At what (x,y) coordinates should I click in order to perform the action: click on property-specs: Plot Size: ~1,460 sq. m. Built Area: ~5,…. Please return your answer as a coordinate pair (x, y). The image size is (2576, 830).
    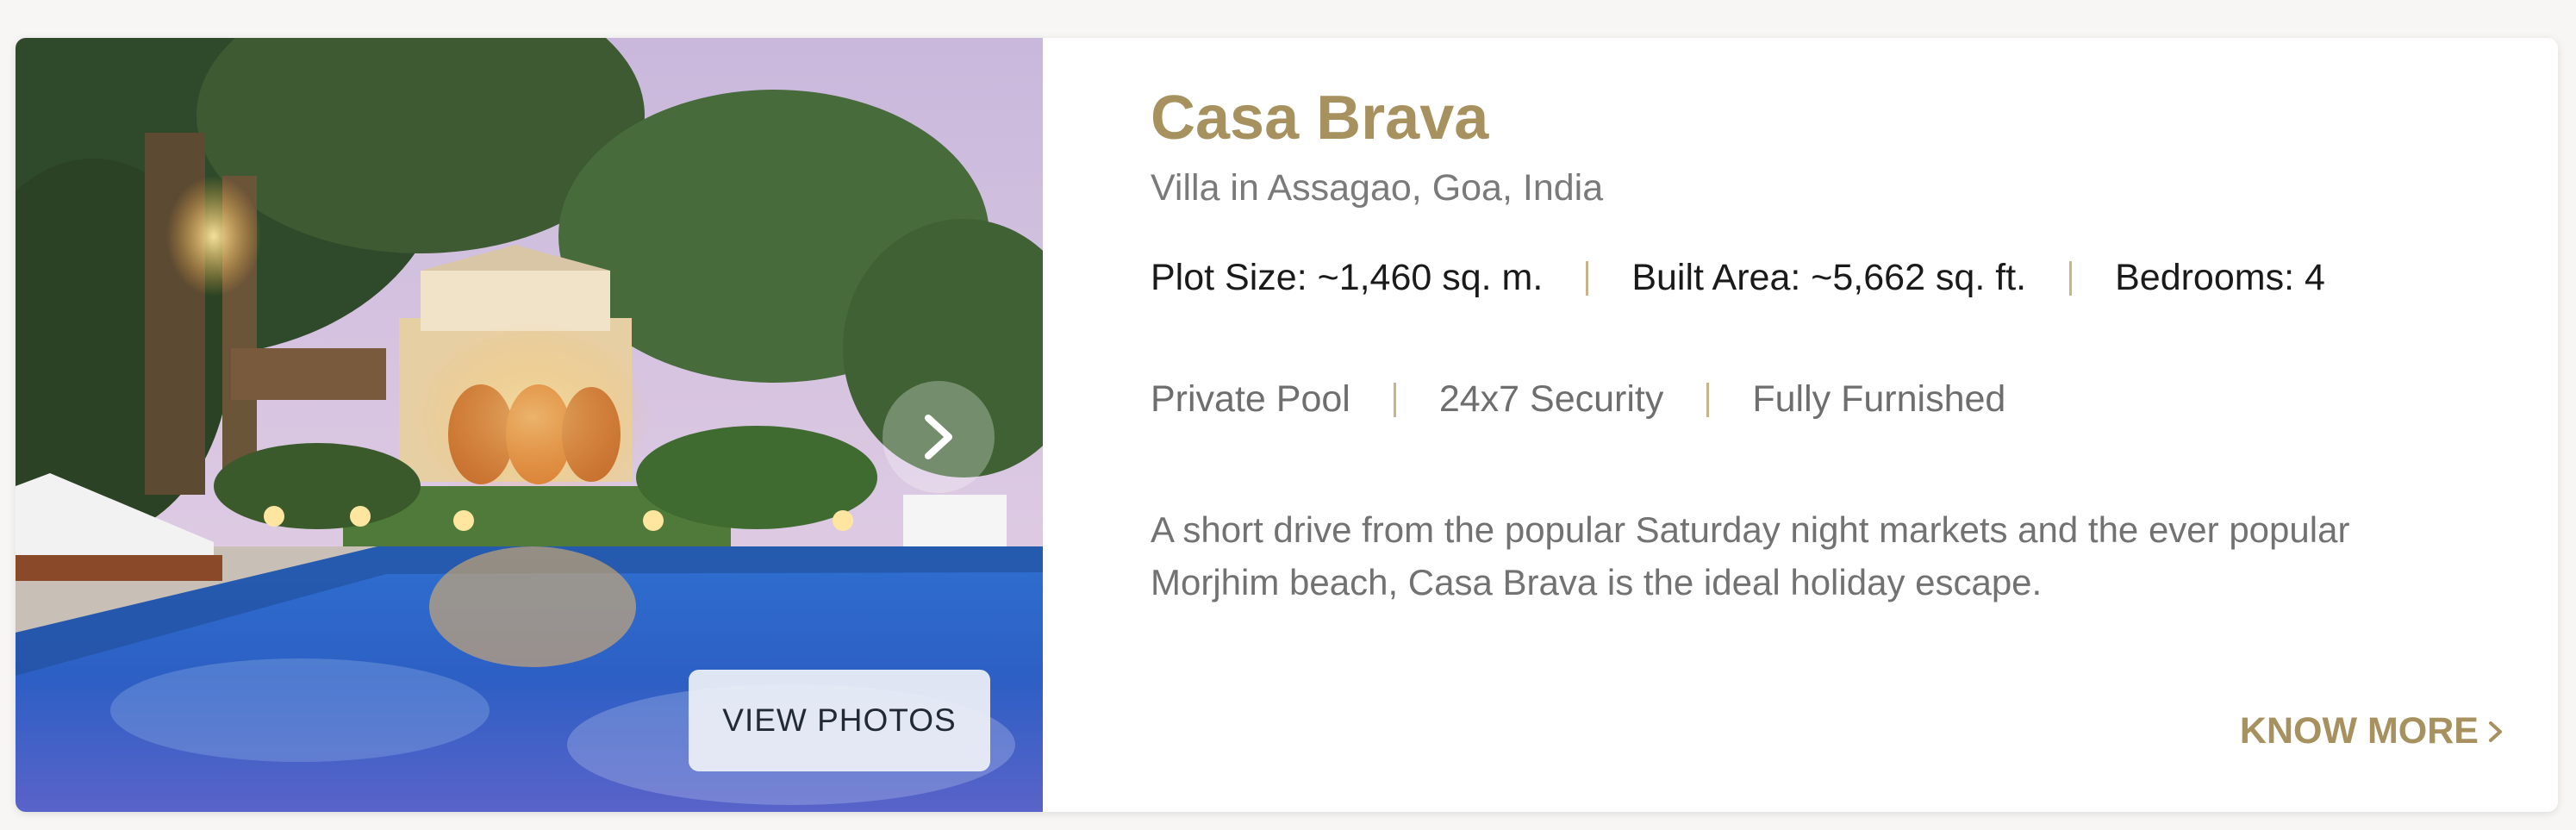
    Looking at the image, I should click on (1738, 278).